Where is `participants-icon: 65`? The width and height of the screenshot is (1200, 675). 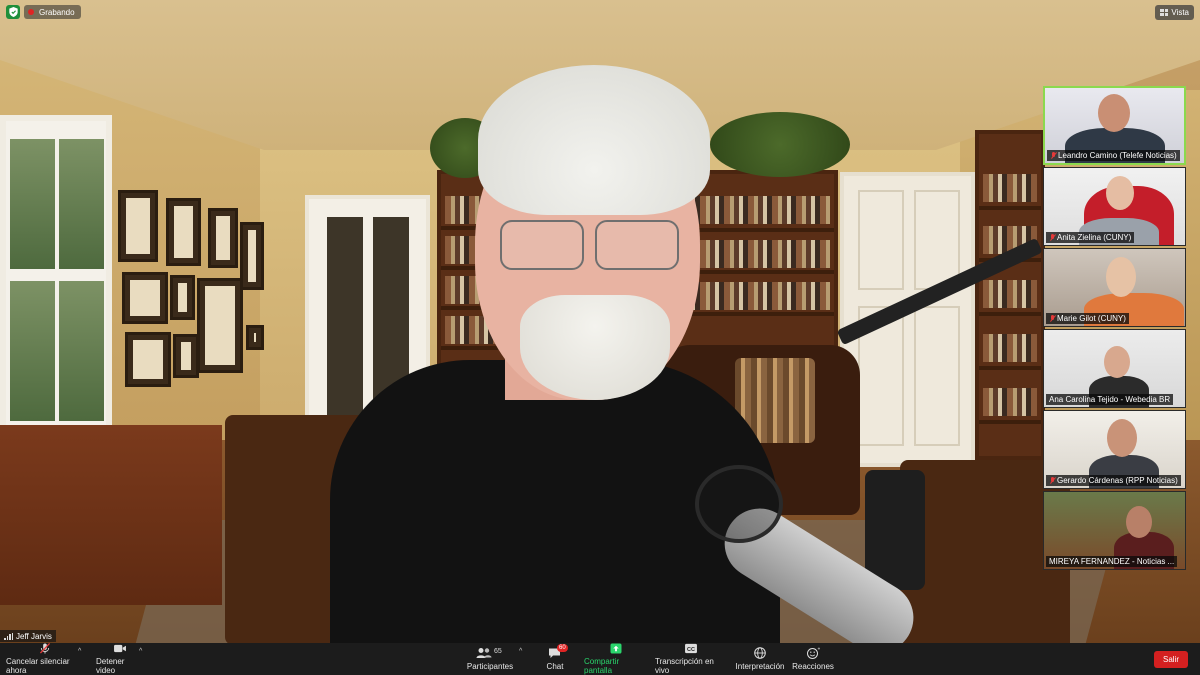
participants-icon: 65 is located at coordinates (490, 653).